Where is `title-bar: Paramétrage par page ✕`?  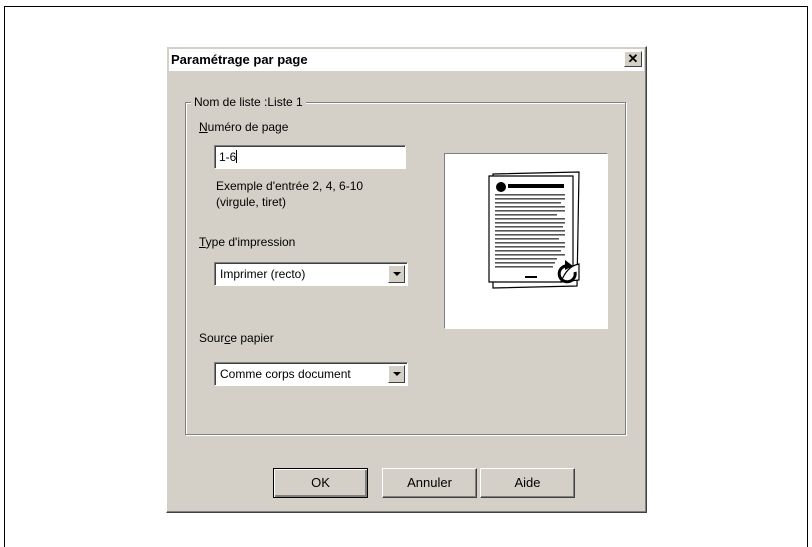 title-bar: Paramétrage par page ✕ is located at coordinates (406, 60).